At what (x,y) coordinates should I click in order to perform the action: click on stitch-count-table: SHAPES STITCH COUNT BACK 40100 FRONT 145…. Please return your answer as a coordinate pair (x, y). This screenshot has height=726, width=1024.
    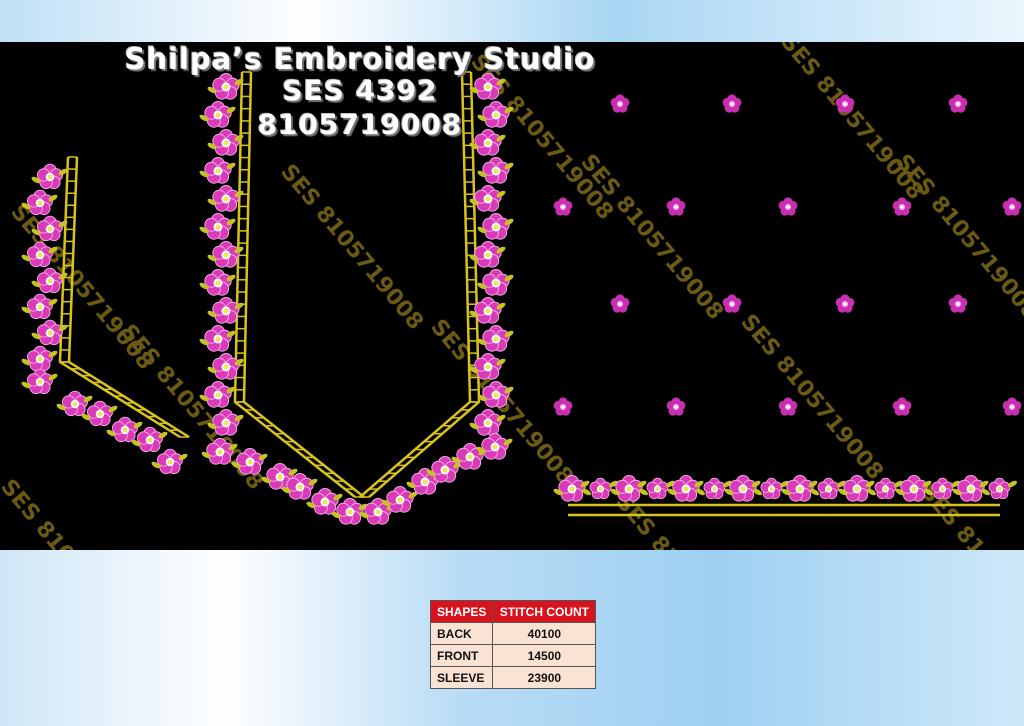
    Looking at the image, I should click on (513, 644).